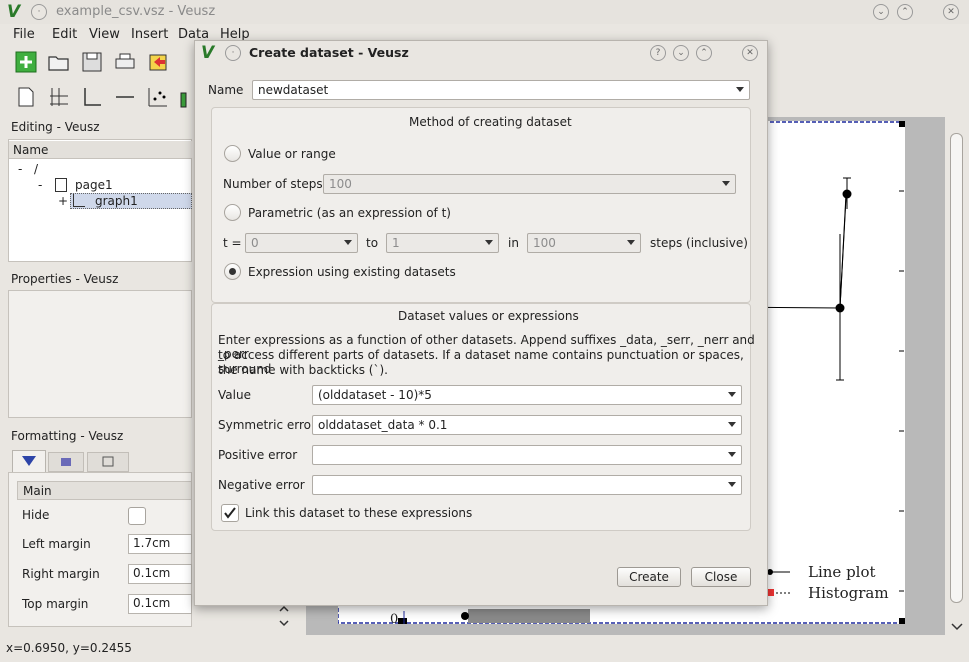  What do you see at coordinates (60, 98) in the screenshot?
I see `add-grid-icon` at bounding box center [60, 98].